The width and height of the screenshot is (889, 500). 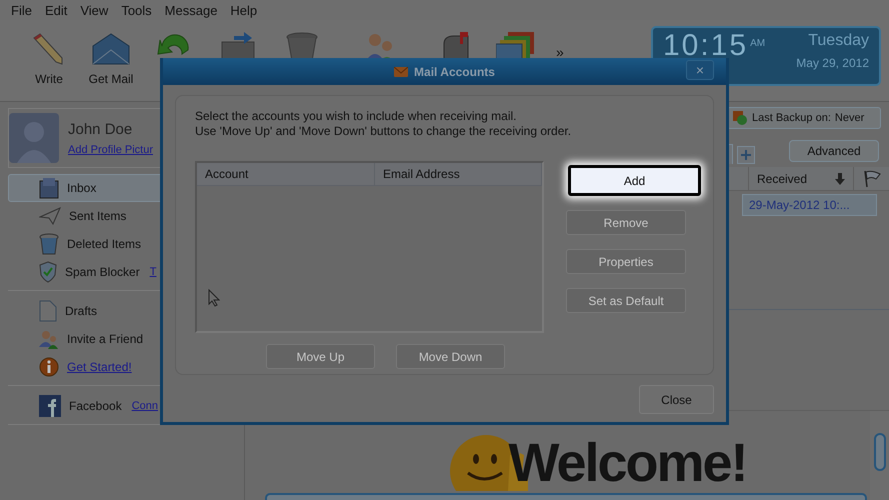 I want to click on facebook-icon, so click(x=50, y=406).